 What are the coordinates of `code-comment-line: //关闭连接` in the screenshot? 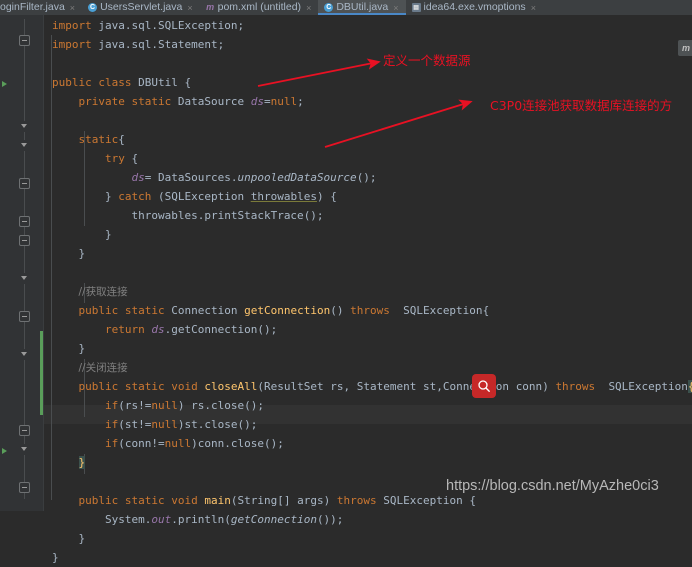 It's located at (103, 368).